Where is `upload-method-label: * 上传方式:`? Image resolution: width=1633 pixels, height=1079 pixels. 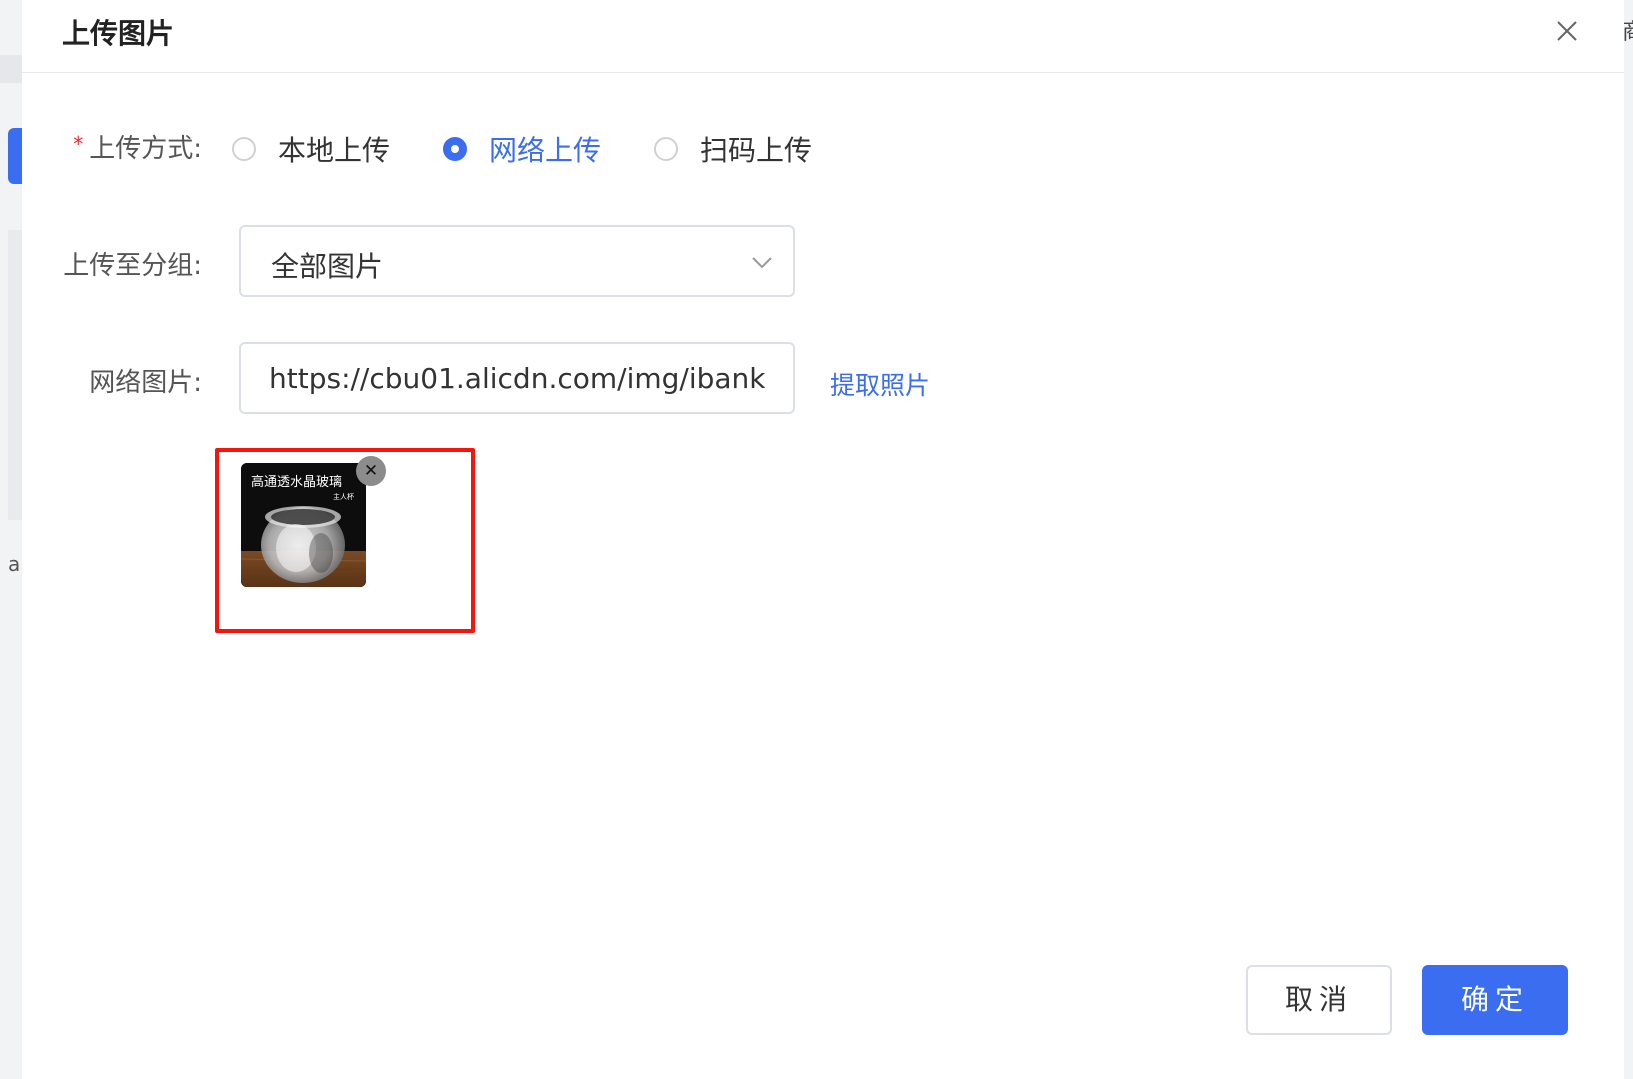
upload-method-label: * 上传方式: is located at coordinates (112, 146).